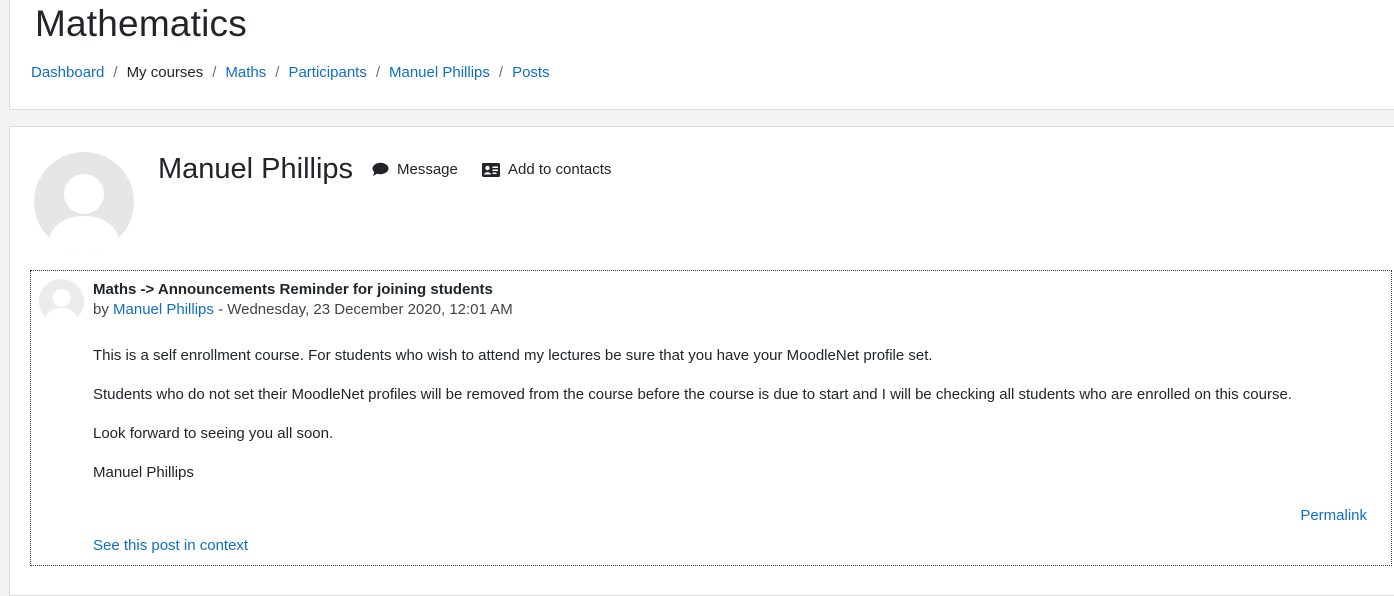 The height and width of the screenshot is (596, 1394). Describe the element at coordinates (380, 169) in the screenshot. I see `speech-bubble-icon` at that location.